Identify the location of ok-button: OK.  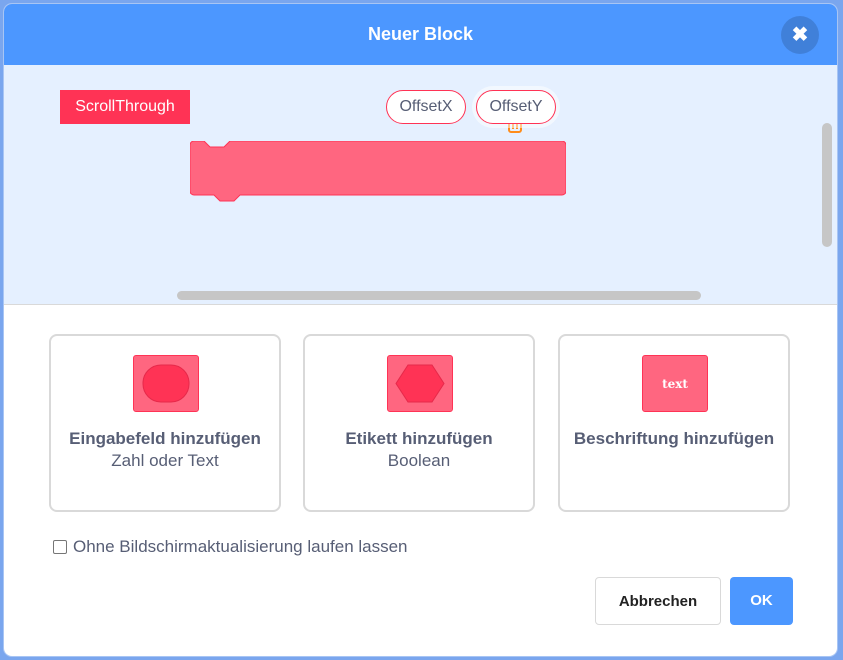
(761, 601).